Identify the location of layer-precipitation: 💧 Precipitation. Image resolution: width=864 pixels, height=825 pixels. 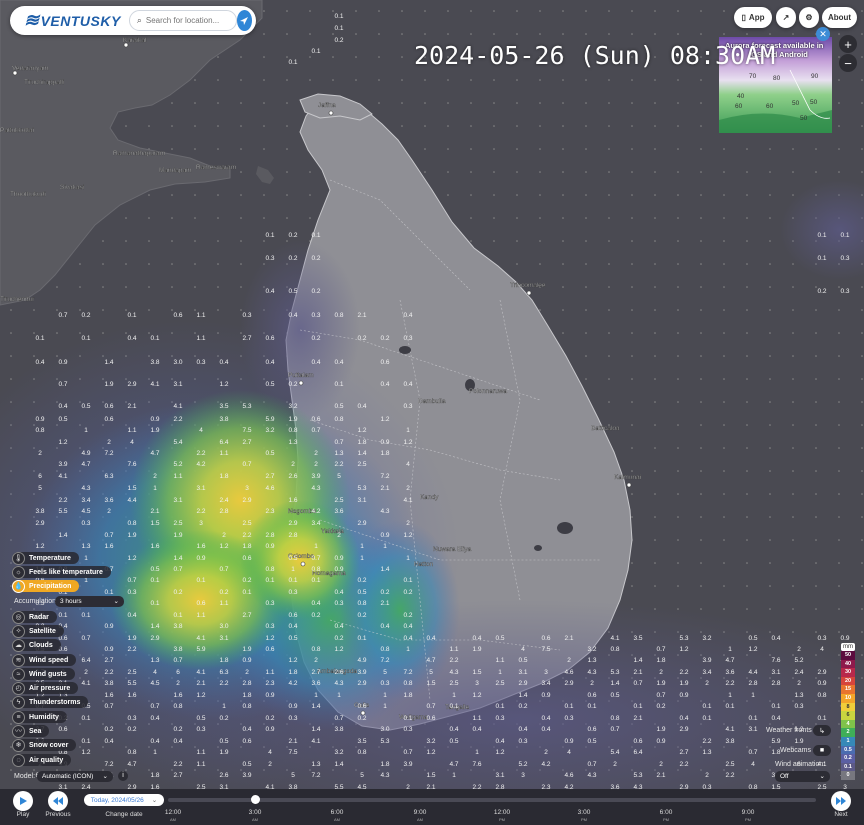
(46, 586).